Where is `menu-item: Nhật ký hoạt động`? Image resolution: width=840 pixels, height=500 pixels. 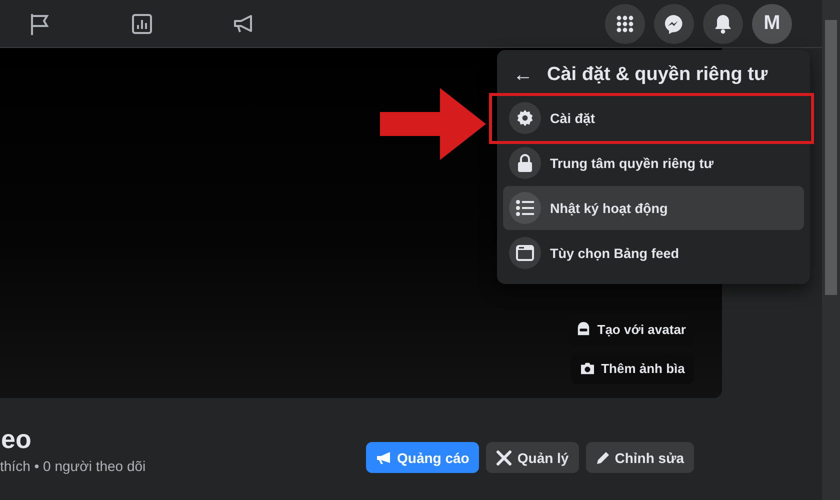
menu-item: Nhật ký hoạt động is located at coordinates (653, 208).